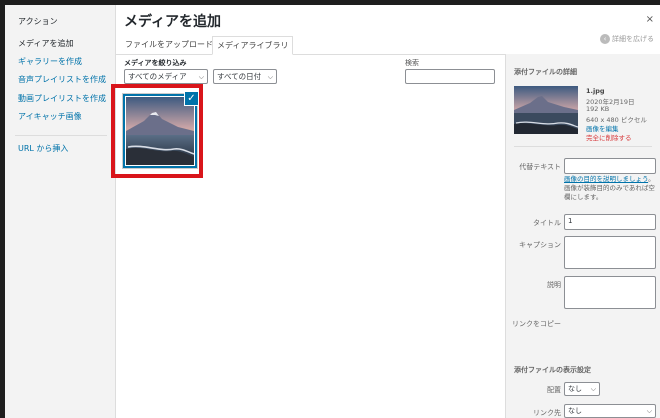 This screenshot has width=660, height=418. Describe the element at coordinates (61, 135) in the screenshot. I see `menu-separator` at that location.